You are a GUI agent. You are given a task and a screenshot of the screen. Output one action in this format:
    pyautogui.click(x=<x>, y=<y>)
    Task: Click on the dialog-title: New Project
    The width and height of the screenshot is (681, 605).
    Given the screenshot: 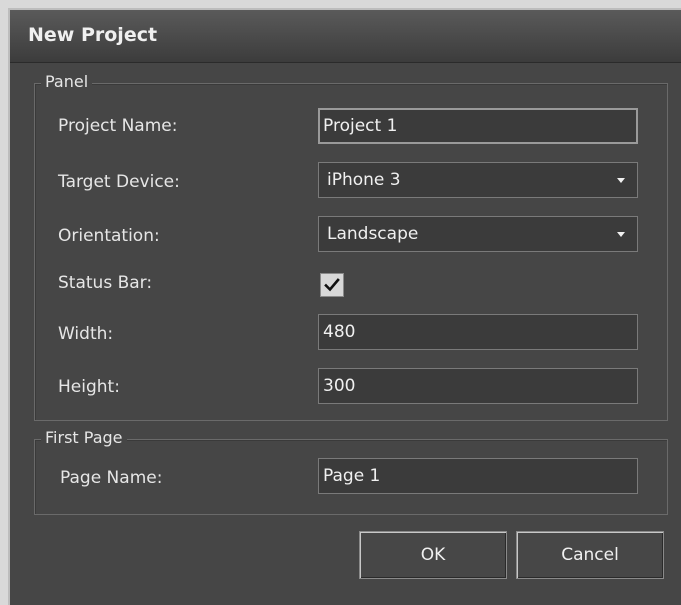 What is the action you would take?
    pyautogui.click(x=93, y=35)
    